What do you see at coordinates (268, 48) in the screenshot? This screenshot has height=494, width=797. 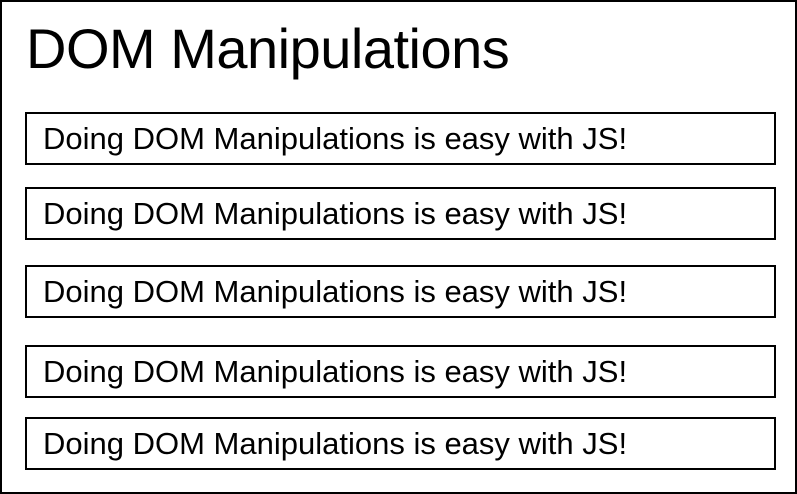 I see `page-heading: DOM Manipulations` at bounding box center [268, 48].